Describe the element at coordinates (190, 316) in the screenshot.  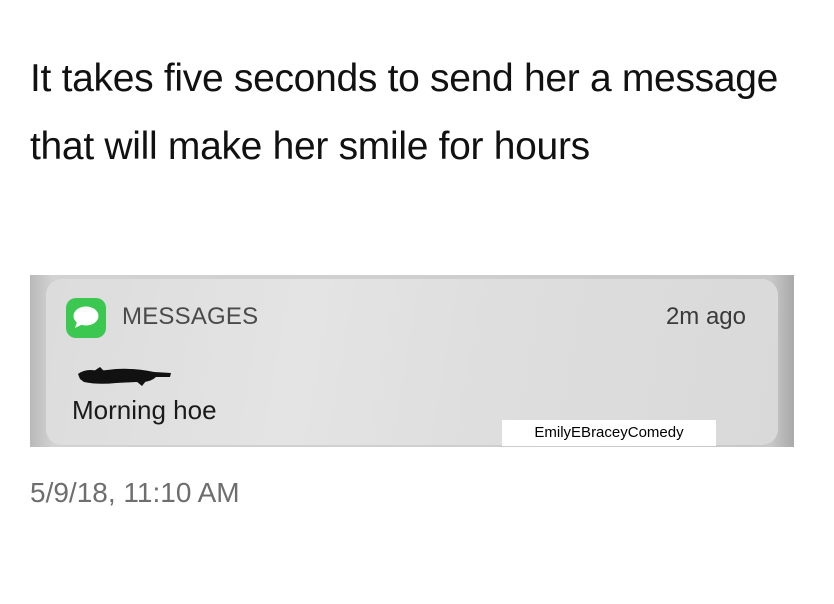
I see `app-name: MESSAGES` at that location.